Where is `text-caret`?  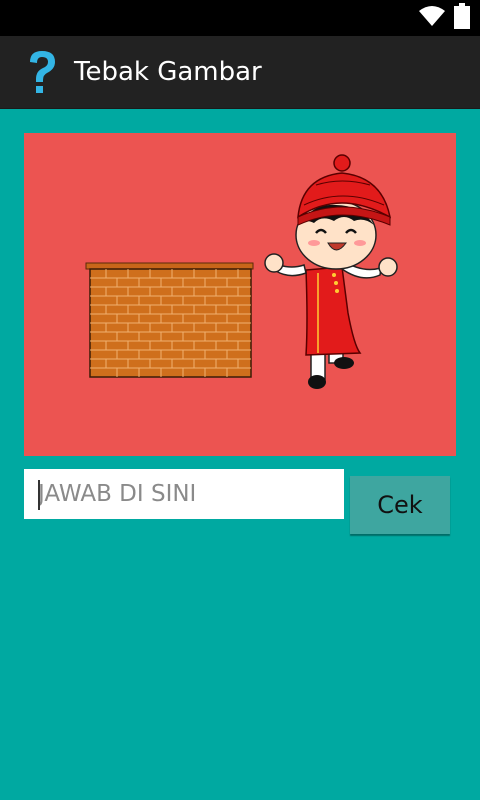
text-caret is located at coordinates (39, 495).